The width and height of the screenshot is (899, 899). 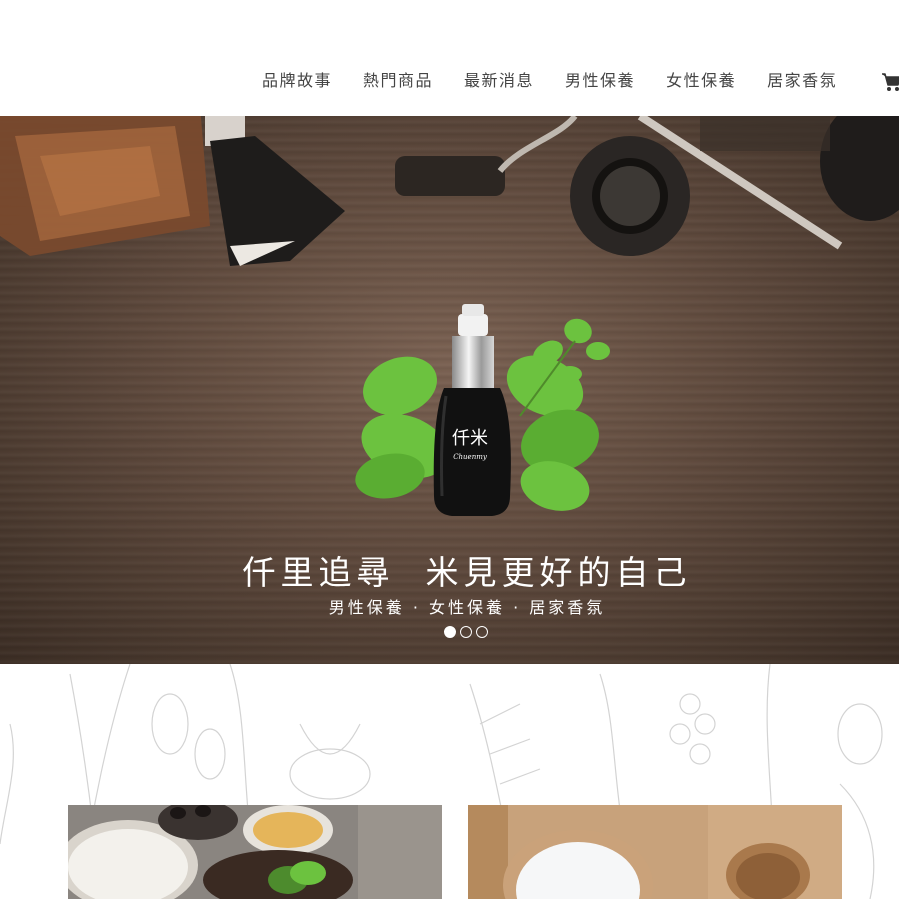 What do you see at coordinates (297, 81) in the screenshot?
I see `nav-item-brand-story: 品牌故事` at bounding box center [297, 81].